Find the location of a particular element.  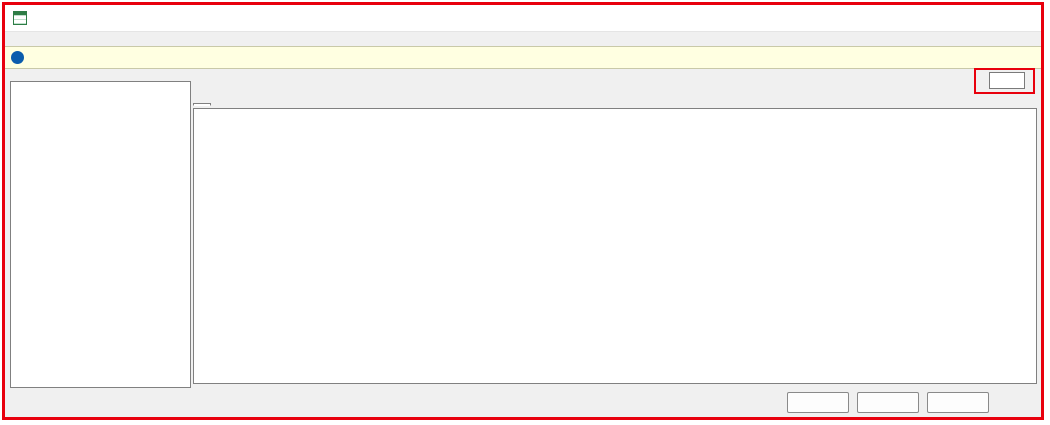

fields-listbox is located at coordinates (100, 234).